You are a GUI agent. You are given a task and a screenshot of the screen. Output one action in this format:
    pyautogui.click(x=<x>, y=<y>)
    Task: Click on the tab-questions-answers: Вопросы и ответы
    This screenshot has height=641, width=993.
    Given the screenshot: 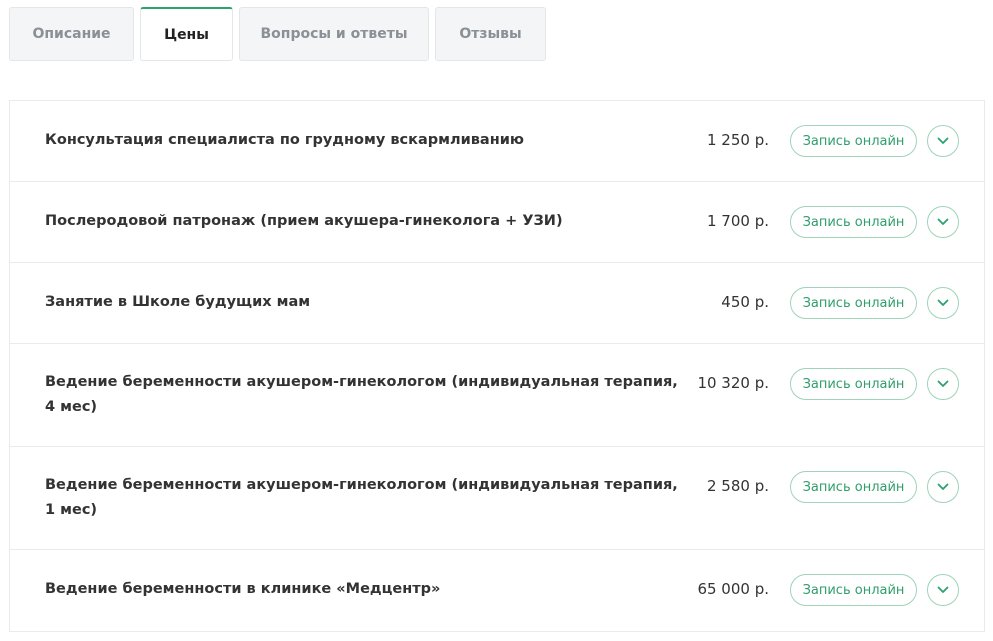 What is the action you would take?
    pyautogui.click(x=334, y=34)
    